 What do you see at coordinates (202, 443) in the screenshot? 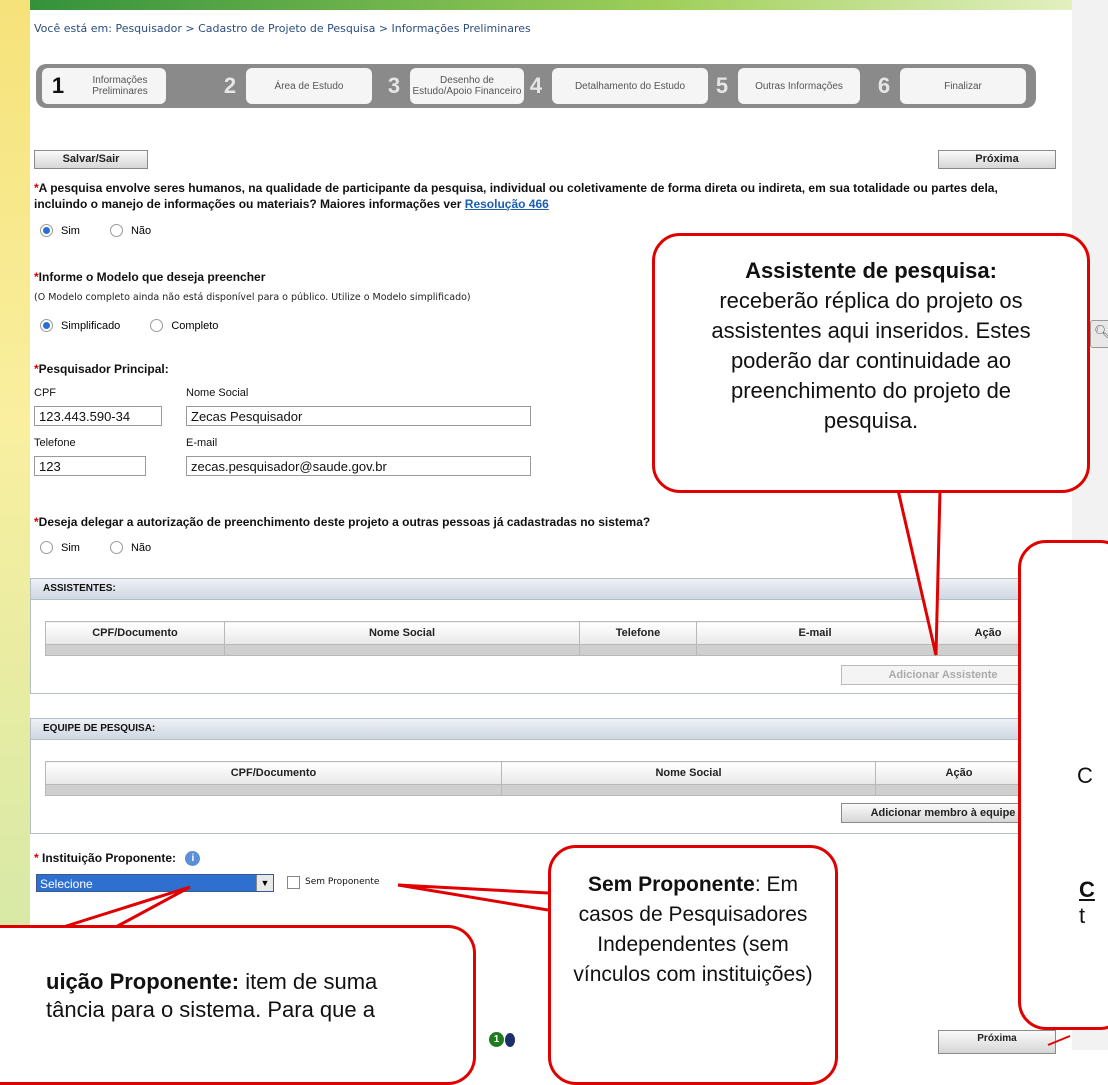
I see `email-label: E-mail` at bounding box center [202, 443].